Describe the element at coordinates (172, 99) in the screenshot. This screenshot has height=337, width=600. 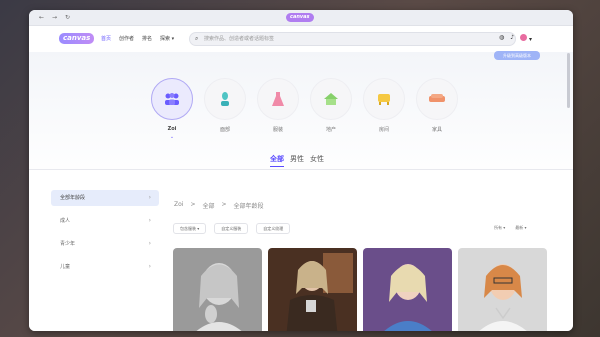
I see `people-icon` at that location.